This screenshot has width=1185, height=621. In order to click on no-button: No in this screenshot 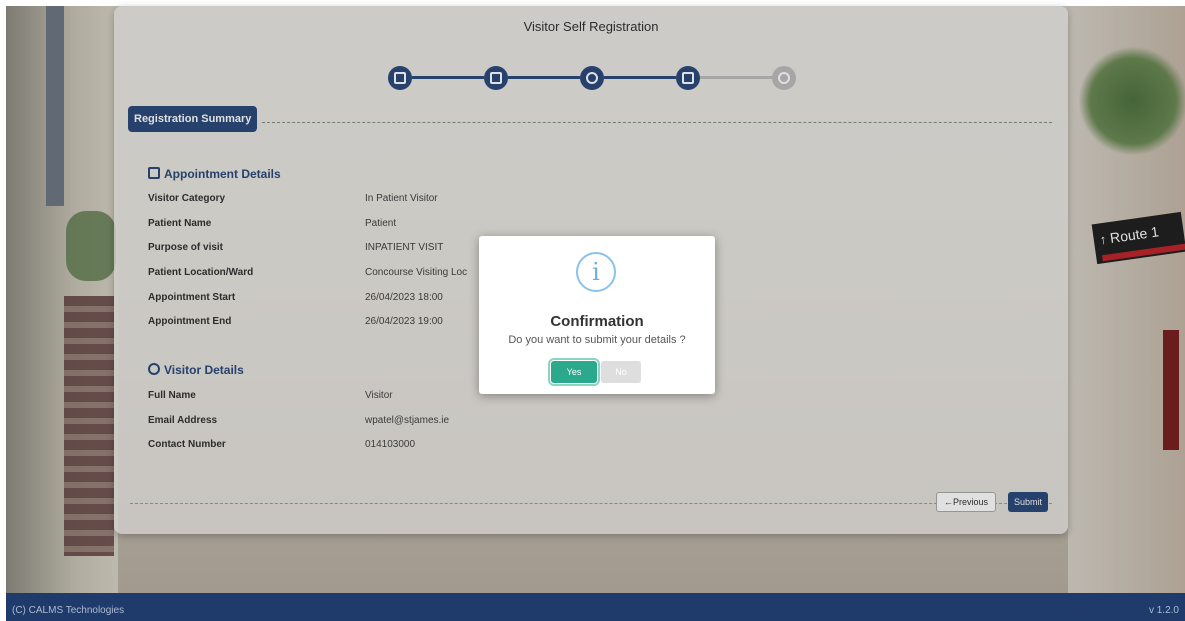, I will do `click(621, 372)`.